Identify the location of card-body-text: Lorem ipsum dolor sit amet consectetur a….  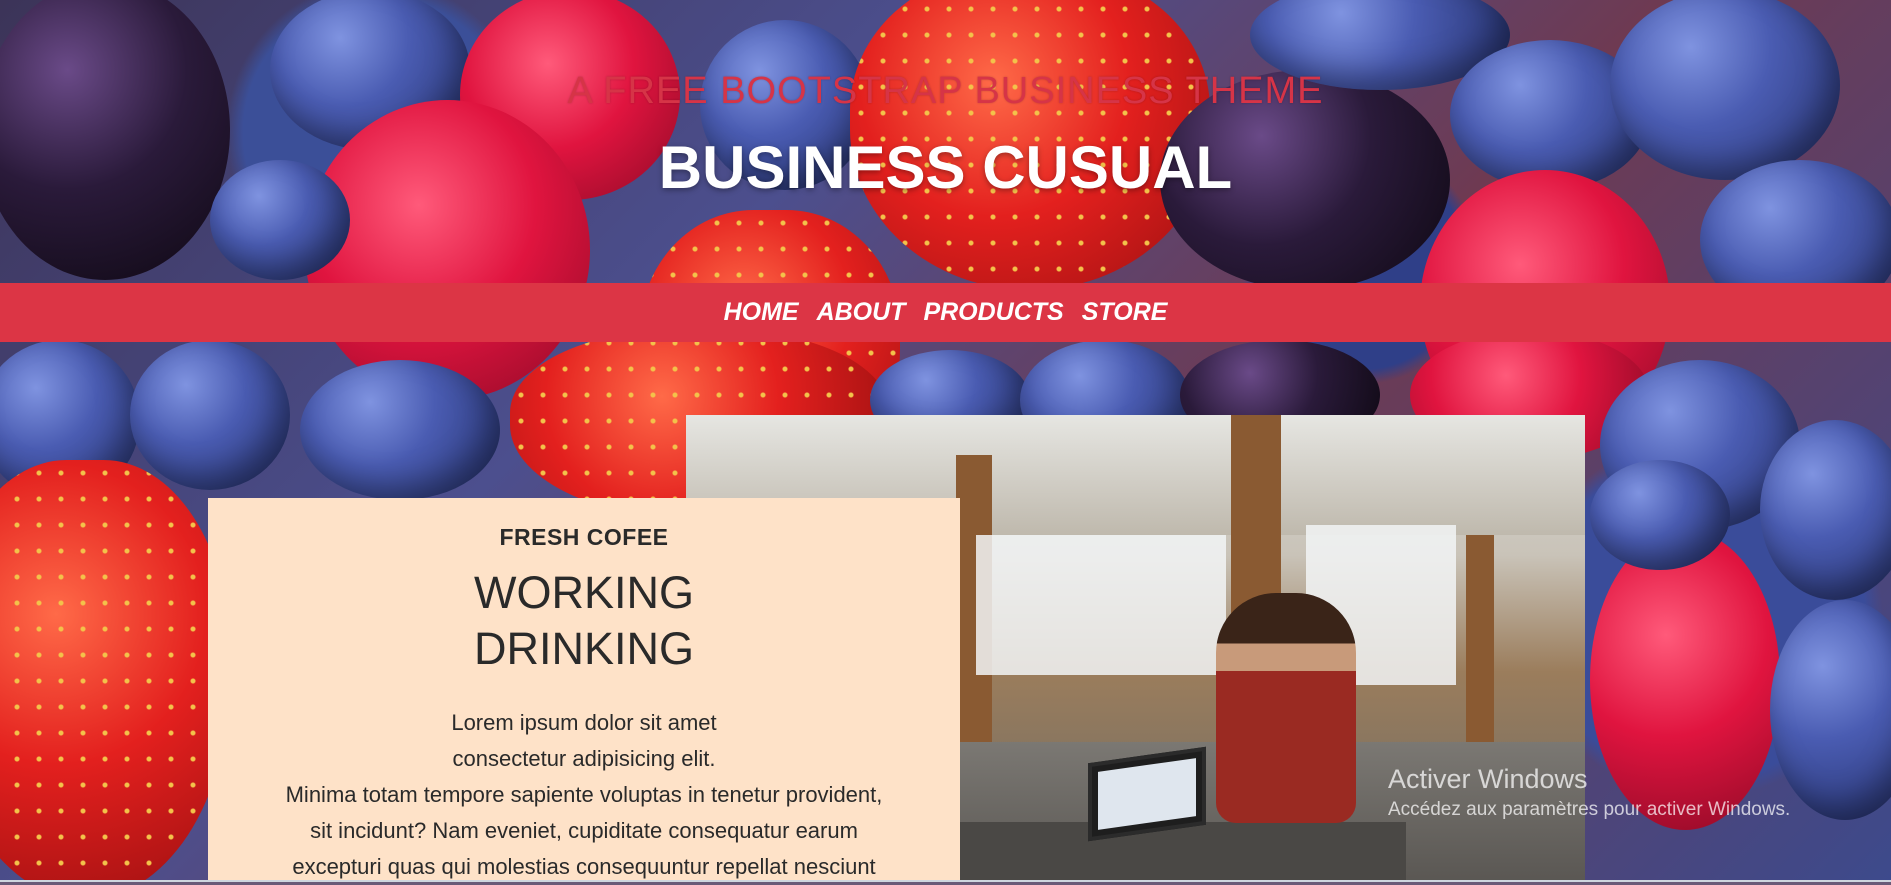
(584, 795).